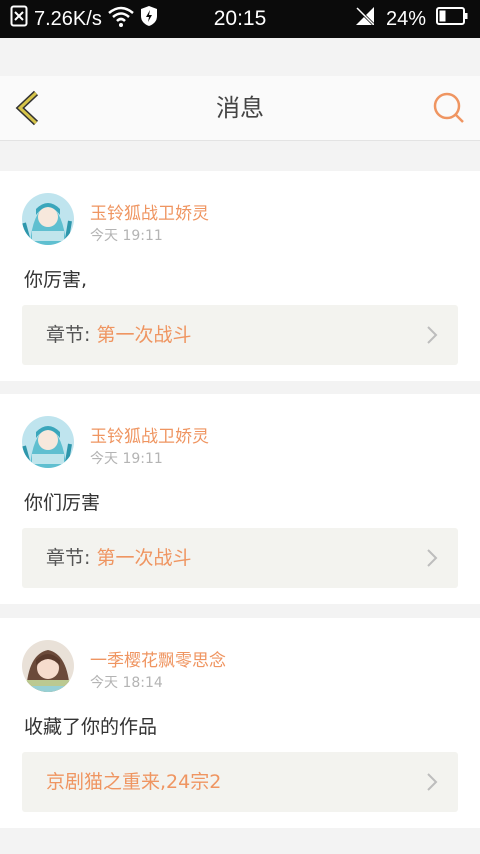 The height and width of the screenshot is (854, 480). Describe the element at coordinates (240, 782) in the screenshot. I see `work-link: 京剧猫之重来,24宗2` at that location.